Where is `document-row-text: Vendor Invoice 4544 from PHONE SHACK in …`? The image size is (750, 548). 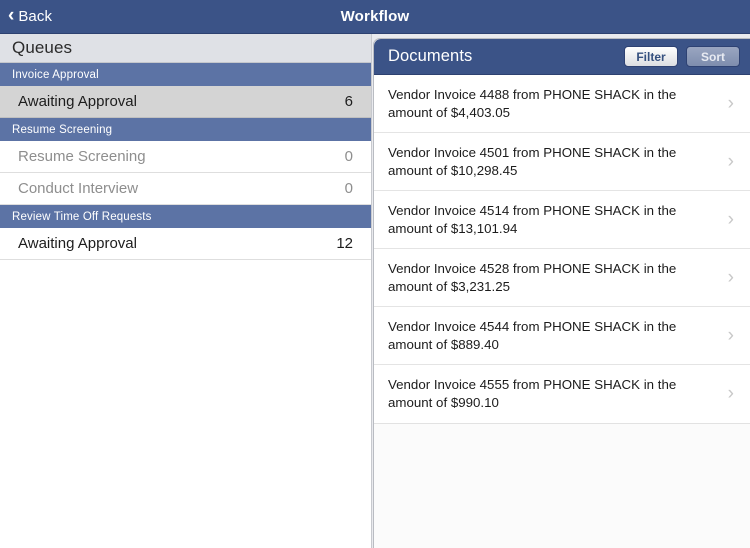
document-row-text: Vendor Invoice 4544 from PHONE SHACK in … is located at coordinates (532, 335).